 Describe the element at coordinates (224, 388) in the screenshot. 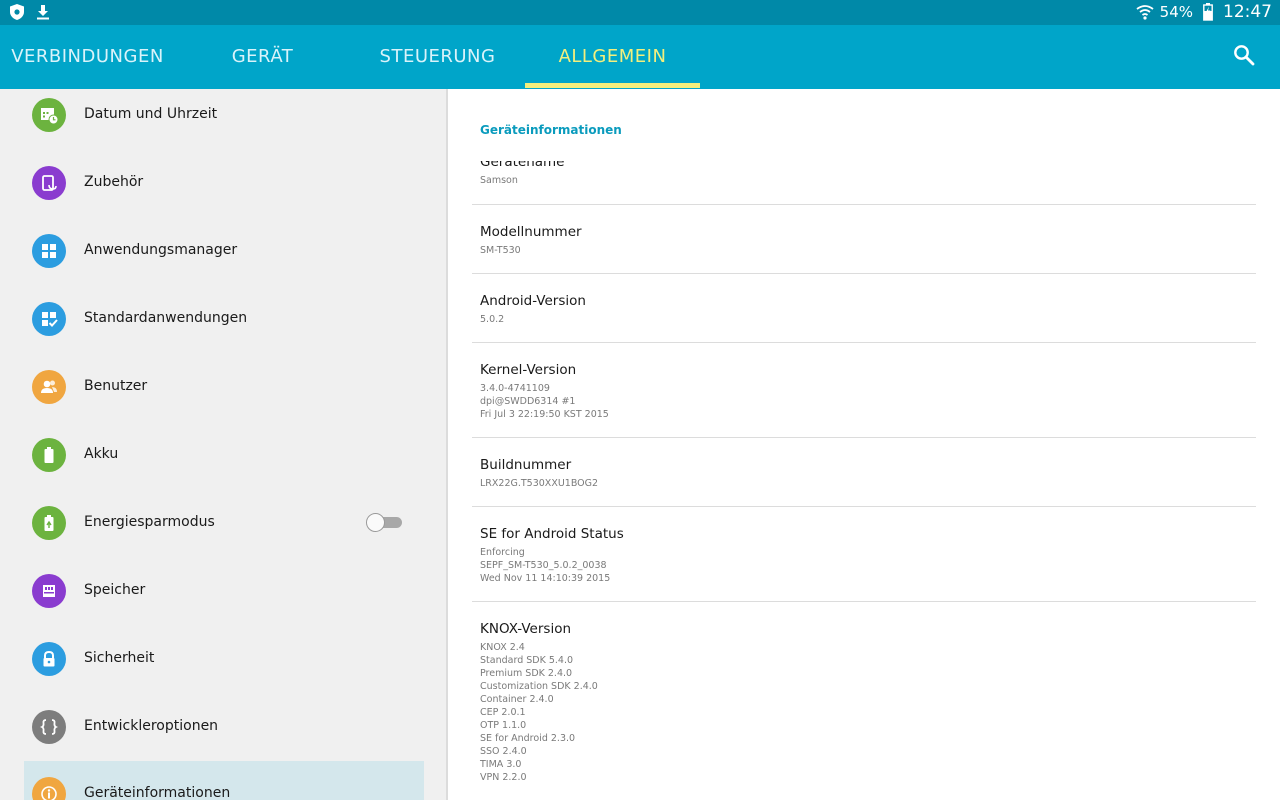

I see `sidebar-item-users: Benutzer` at that location.